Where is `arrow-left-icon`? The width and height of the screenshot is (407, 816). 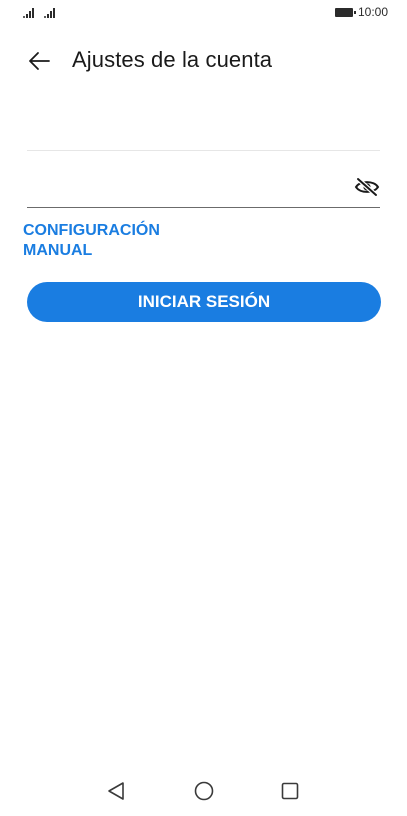
arrow-left-icon is located at coordinates (39, 61).